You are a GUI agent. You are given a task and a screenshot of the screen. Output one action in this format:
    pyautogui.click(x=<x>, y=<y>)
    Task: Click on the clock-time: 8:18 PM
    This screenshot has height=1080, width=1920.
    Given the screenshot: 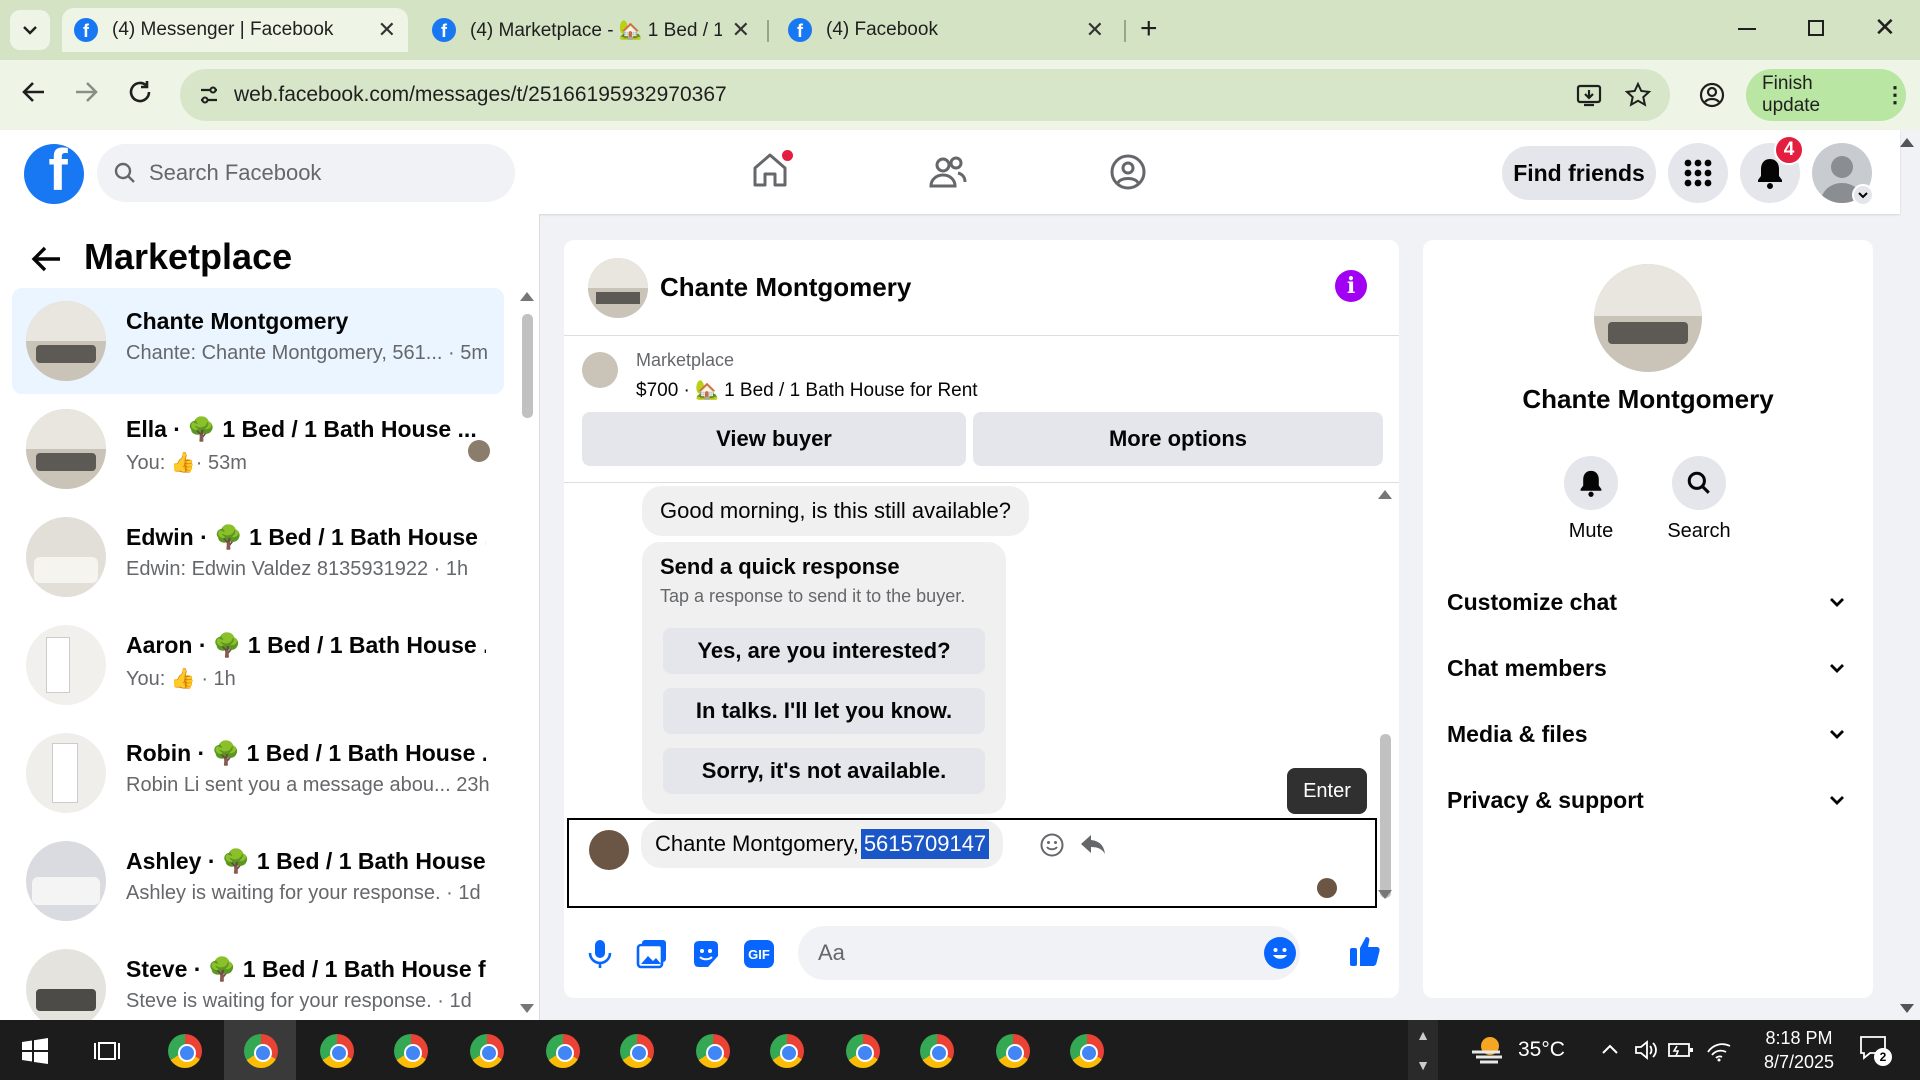 What is the action you would take?
    pyautogui.click(x=1799, y=1038)
    